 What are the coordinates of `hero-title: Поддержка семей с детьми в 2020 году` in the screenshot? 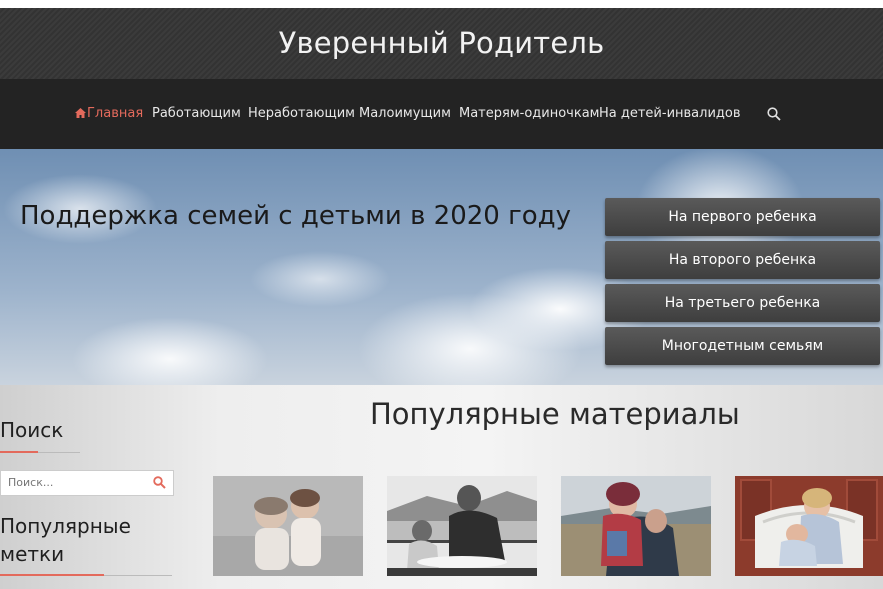 It's located at (296, 216).